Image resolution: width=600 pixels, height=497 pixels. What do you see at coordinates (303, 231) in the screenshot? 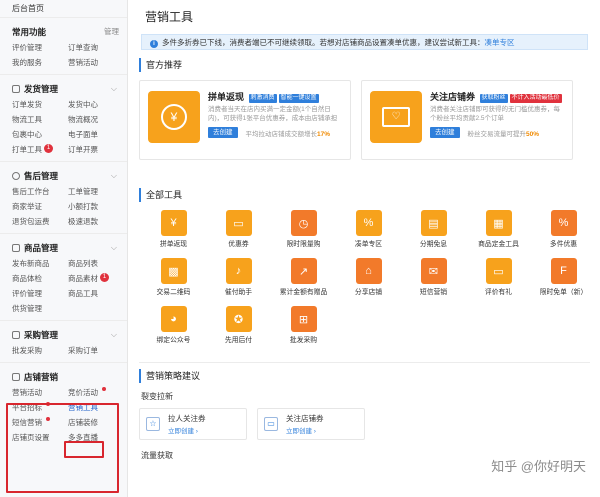
I see `tool-item: ◷ 限时限量购` at bounding box center [303, 231].